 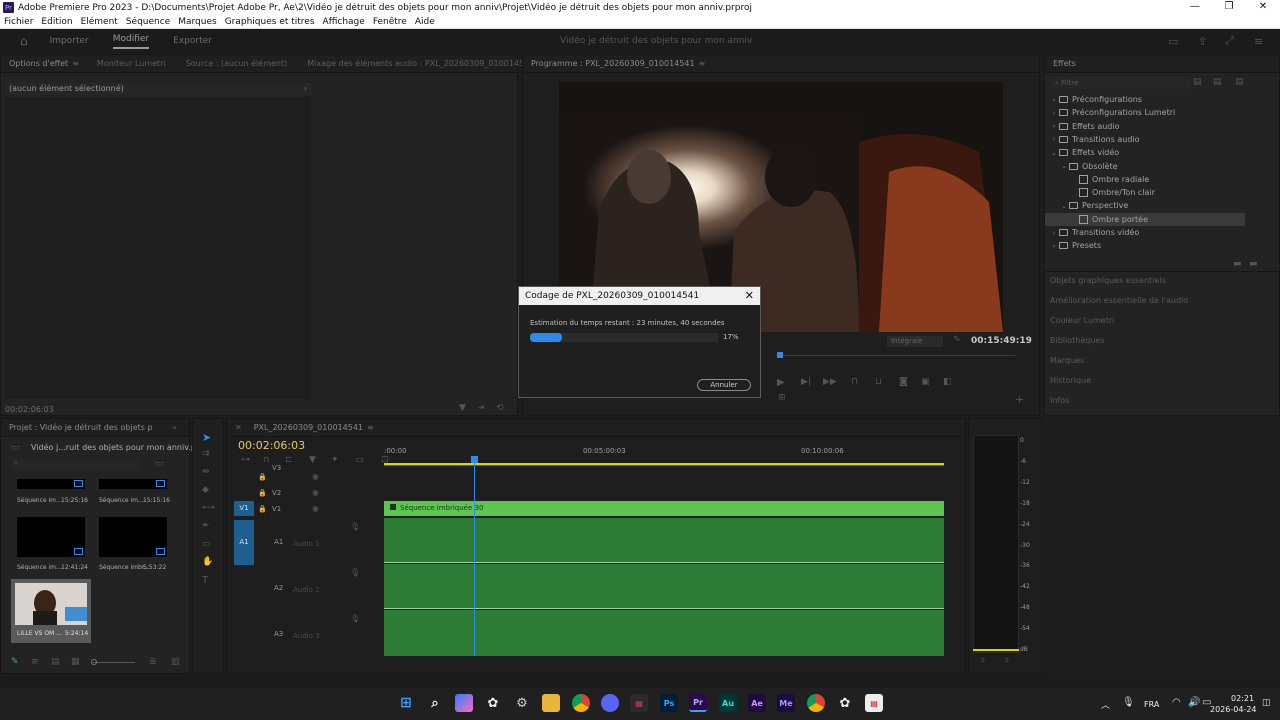 What do you see at coordinates (1145, 152) in the screenshot?
I see `effects-tree-item: ⌄ Effets vidéo` at bounding box center [1145, 152].